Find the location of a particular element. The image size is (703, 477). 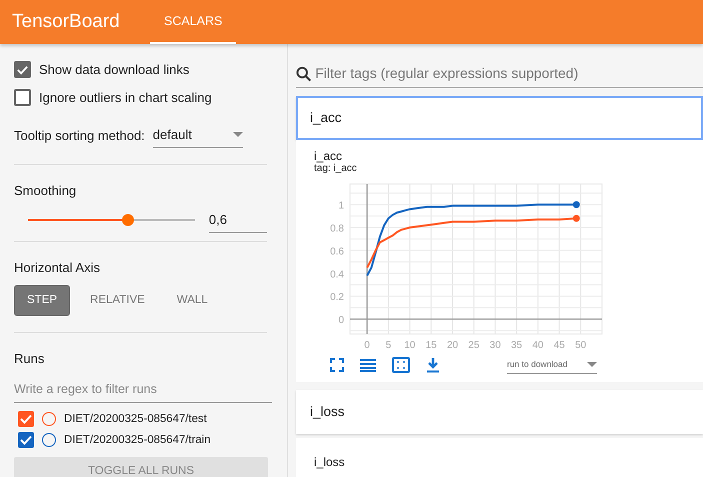

tag-group-header: i_acc is located at coordinates (499, 118).